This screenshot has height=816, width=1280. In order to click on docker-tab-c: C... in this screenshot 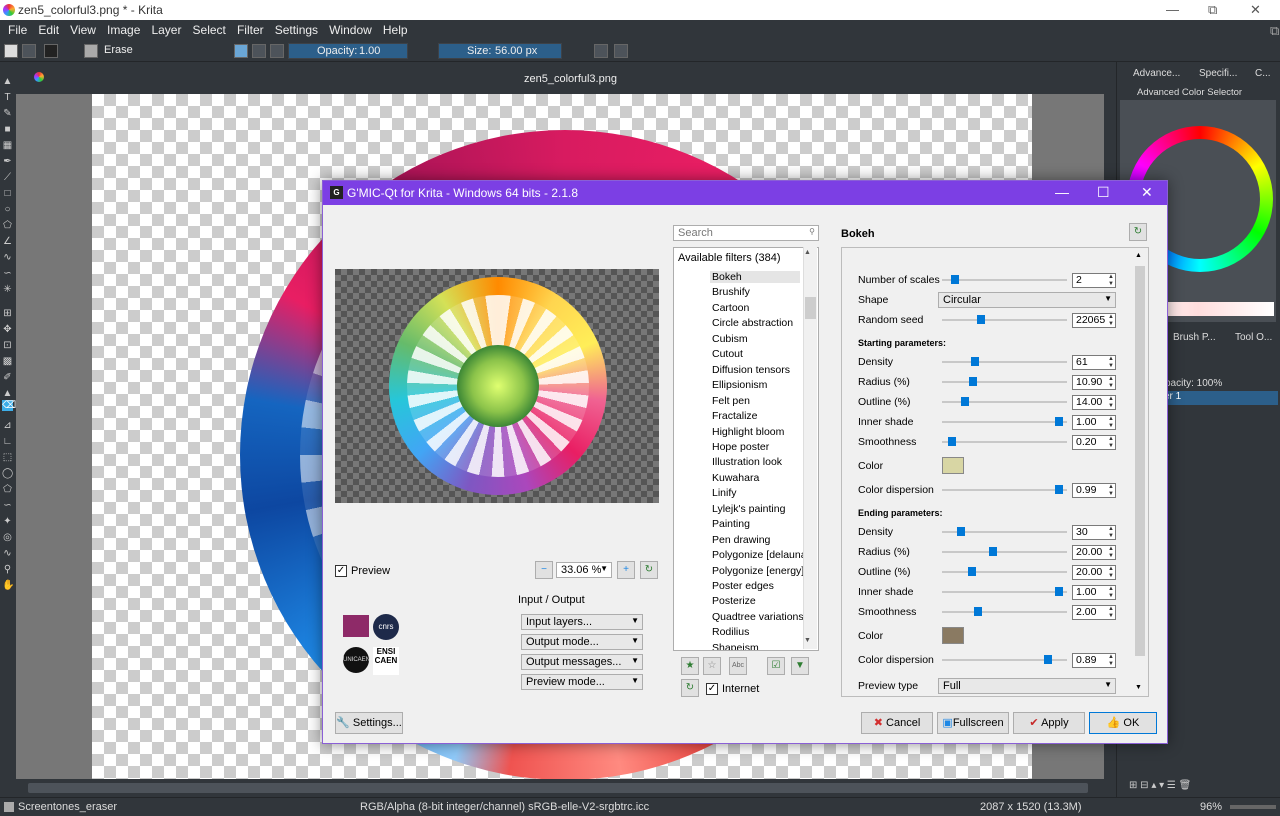, I will do `click(1263, 73)`.